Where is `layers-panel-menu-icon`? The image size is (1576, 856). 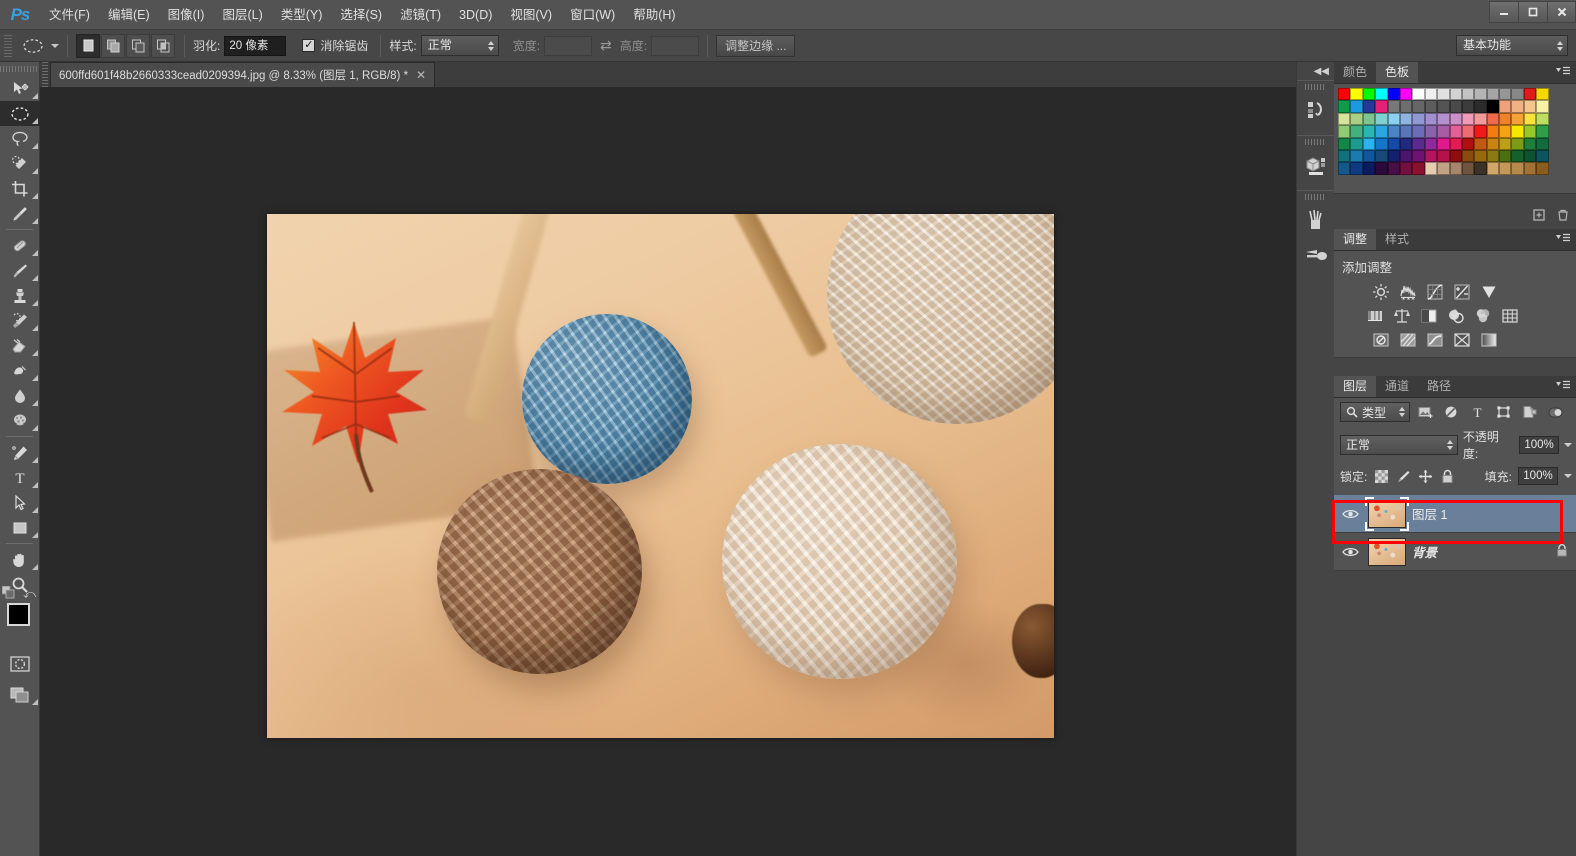
layers-panel-menu-icon is located at coordinates (1563, 385).